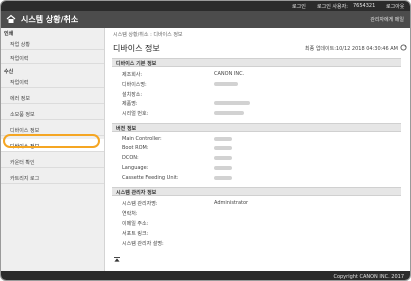  I want to click on selection-highlight, so click(51, 141).